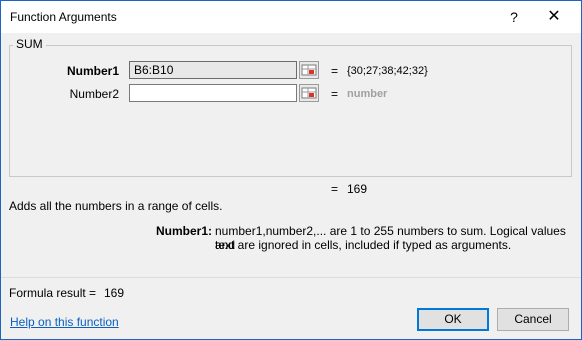 This screenshot has width=582, height=340. I want to click on number2-input, so click(213, 93).